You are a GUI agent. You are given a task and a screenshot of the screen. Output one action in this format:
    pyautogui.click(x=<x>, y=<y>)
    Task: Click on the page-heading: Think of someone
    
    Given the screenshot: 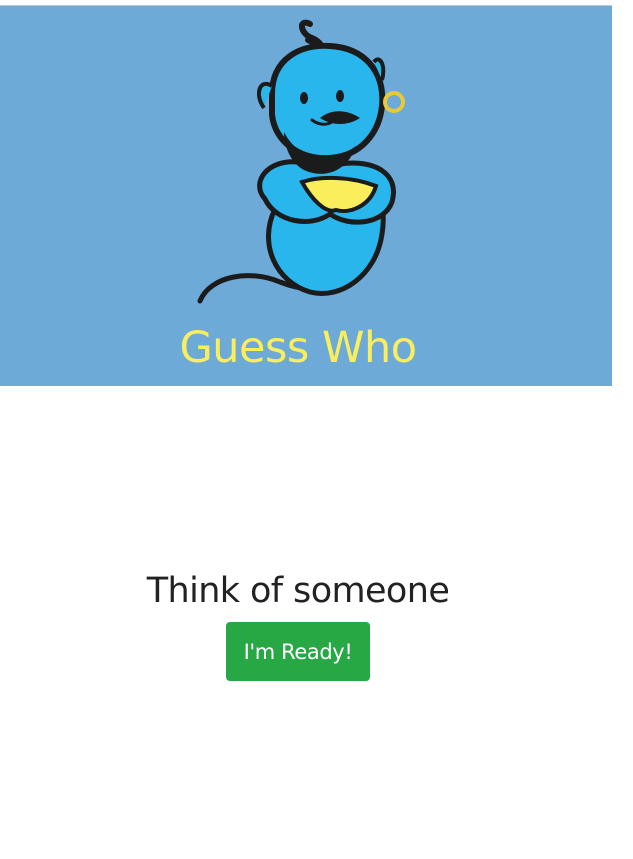 What is the action you would take?
    pyautogui.click(x=298, y=591)
    